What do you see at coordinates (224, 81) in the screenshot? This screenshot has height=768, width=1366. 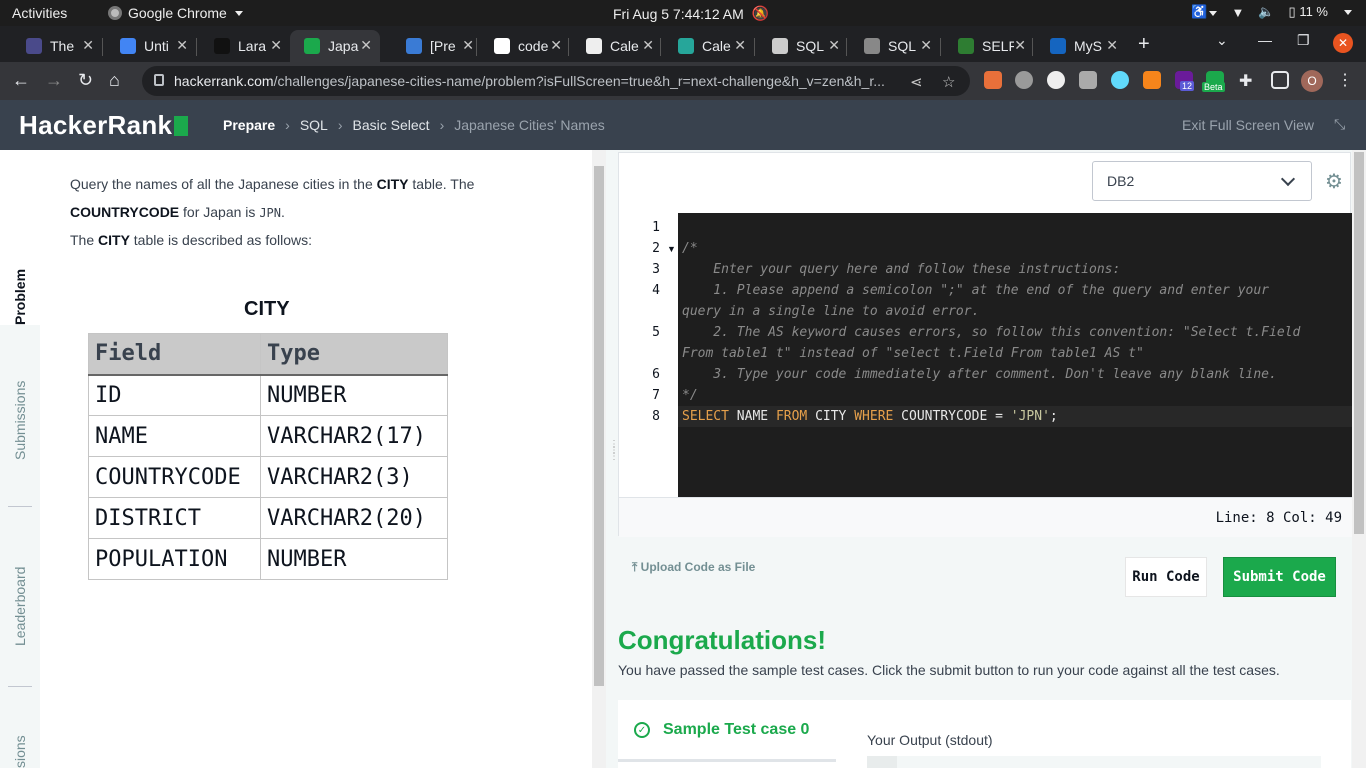 I see `url-host: hackerrank.com` at bounding box center [224, 81].